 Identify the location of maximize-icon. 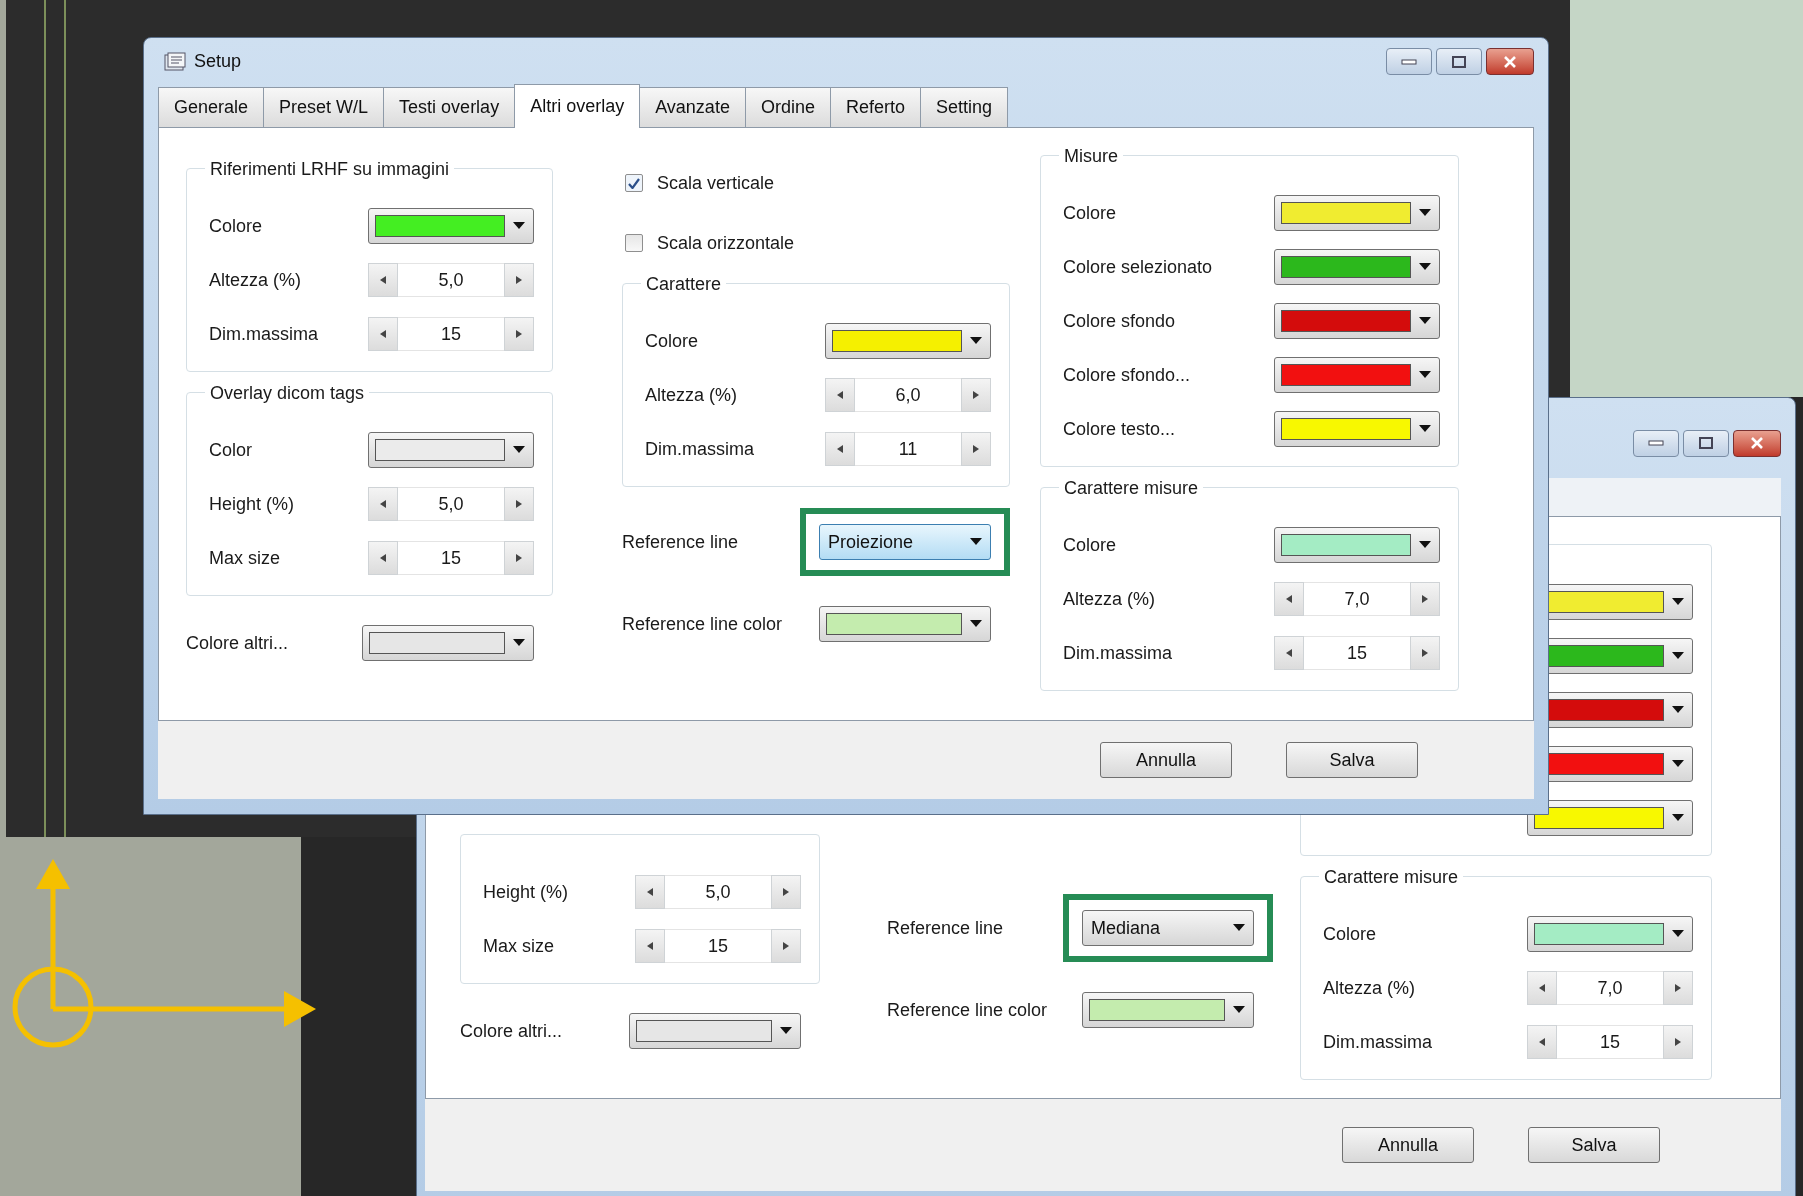
(1706, 443).